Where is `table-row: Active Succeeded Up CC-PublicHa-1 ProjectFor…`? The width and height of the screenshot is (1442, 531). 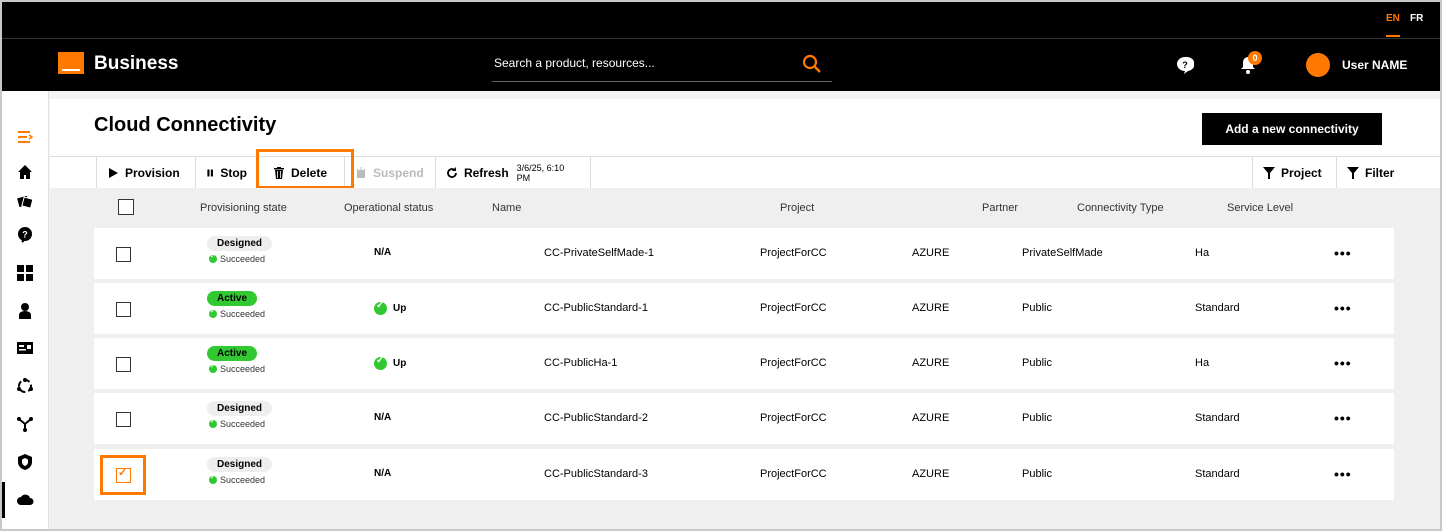
table-row: Active Succeeded Up CC-PublicHa-1 ProjectFor… is located at coordinates (744, 363).